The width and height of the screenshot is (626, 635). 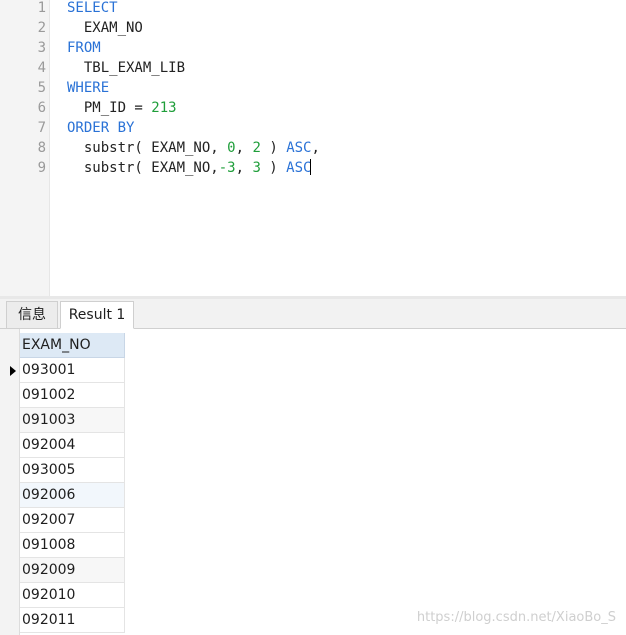 I want to click on table-row: 092011, so click(x=72, y=620).